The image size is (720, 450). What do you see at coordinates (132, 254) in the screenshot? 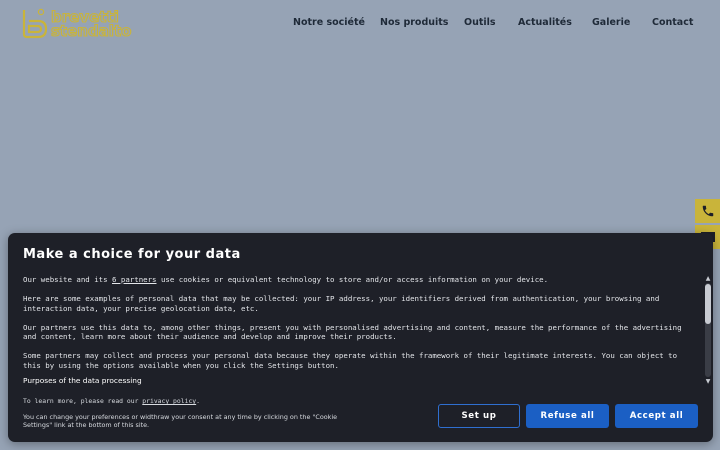
I see `modal-title: Make a choice for your data` at bounding box center [132, 254].